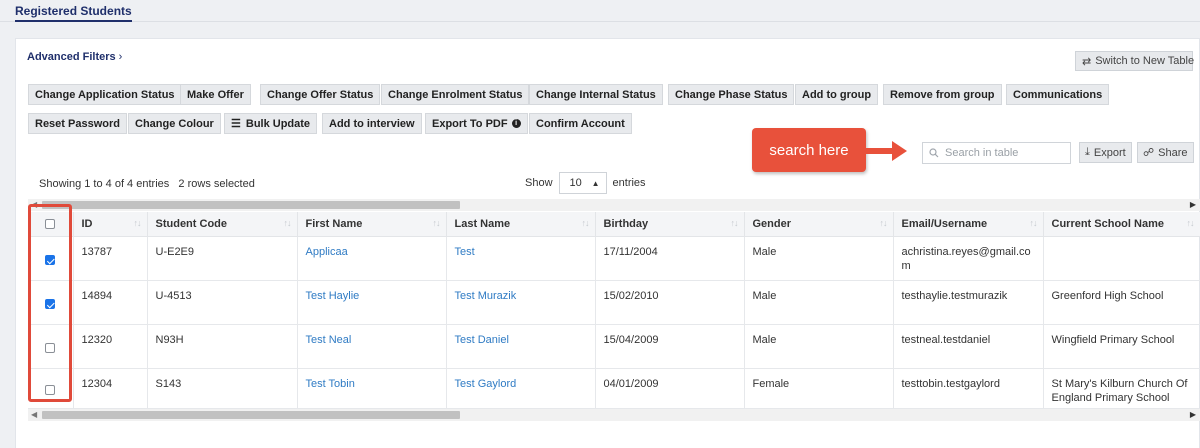 This screenshot has width=1200, height=448. I want to click on advanced-filters-label: Advanced Filters, so click(71, 57).